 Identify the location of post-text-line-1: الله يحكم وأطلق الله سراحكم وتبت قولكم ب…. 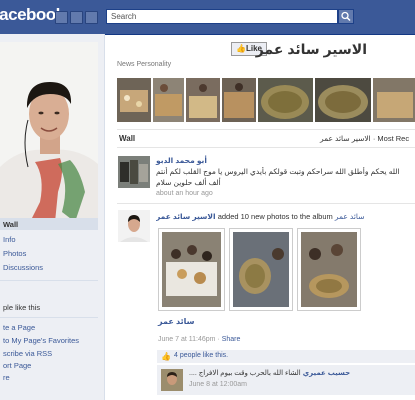
(278, 171).